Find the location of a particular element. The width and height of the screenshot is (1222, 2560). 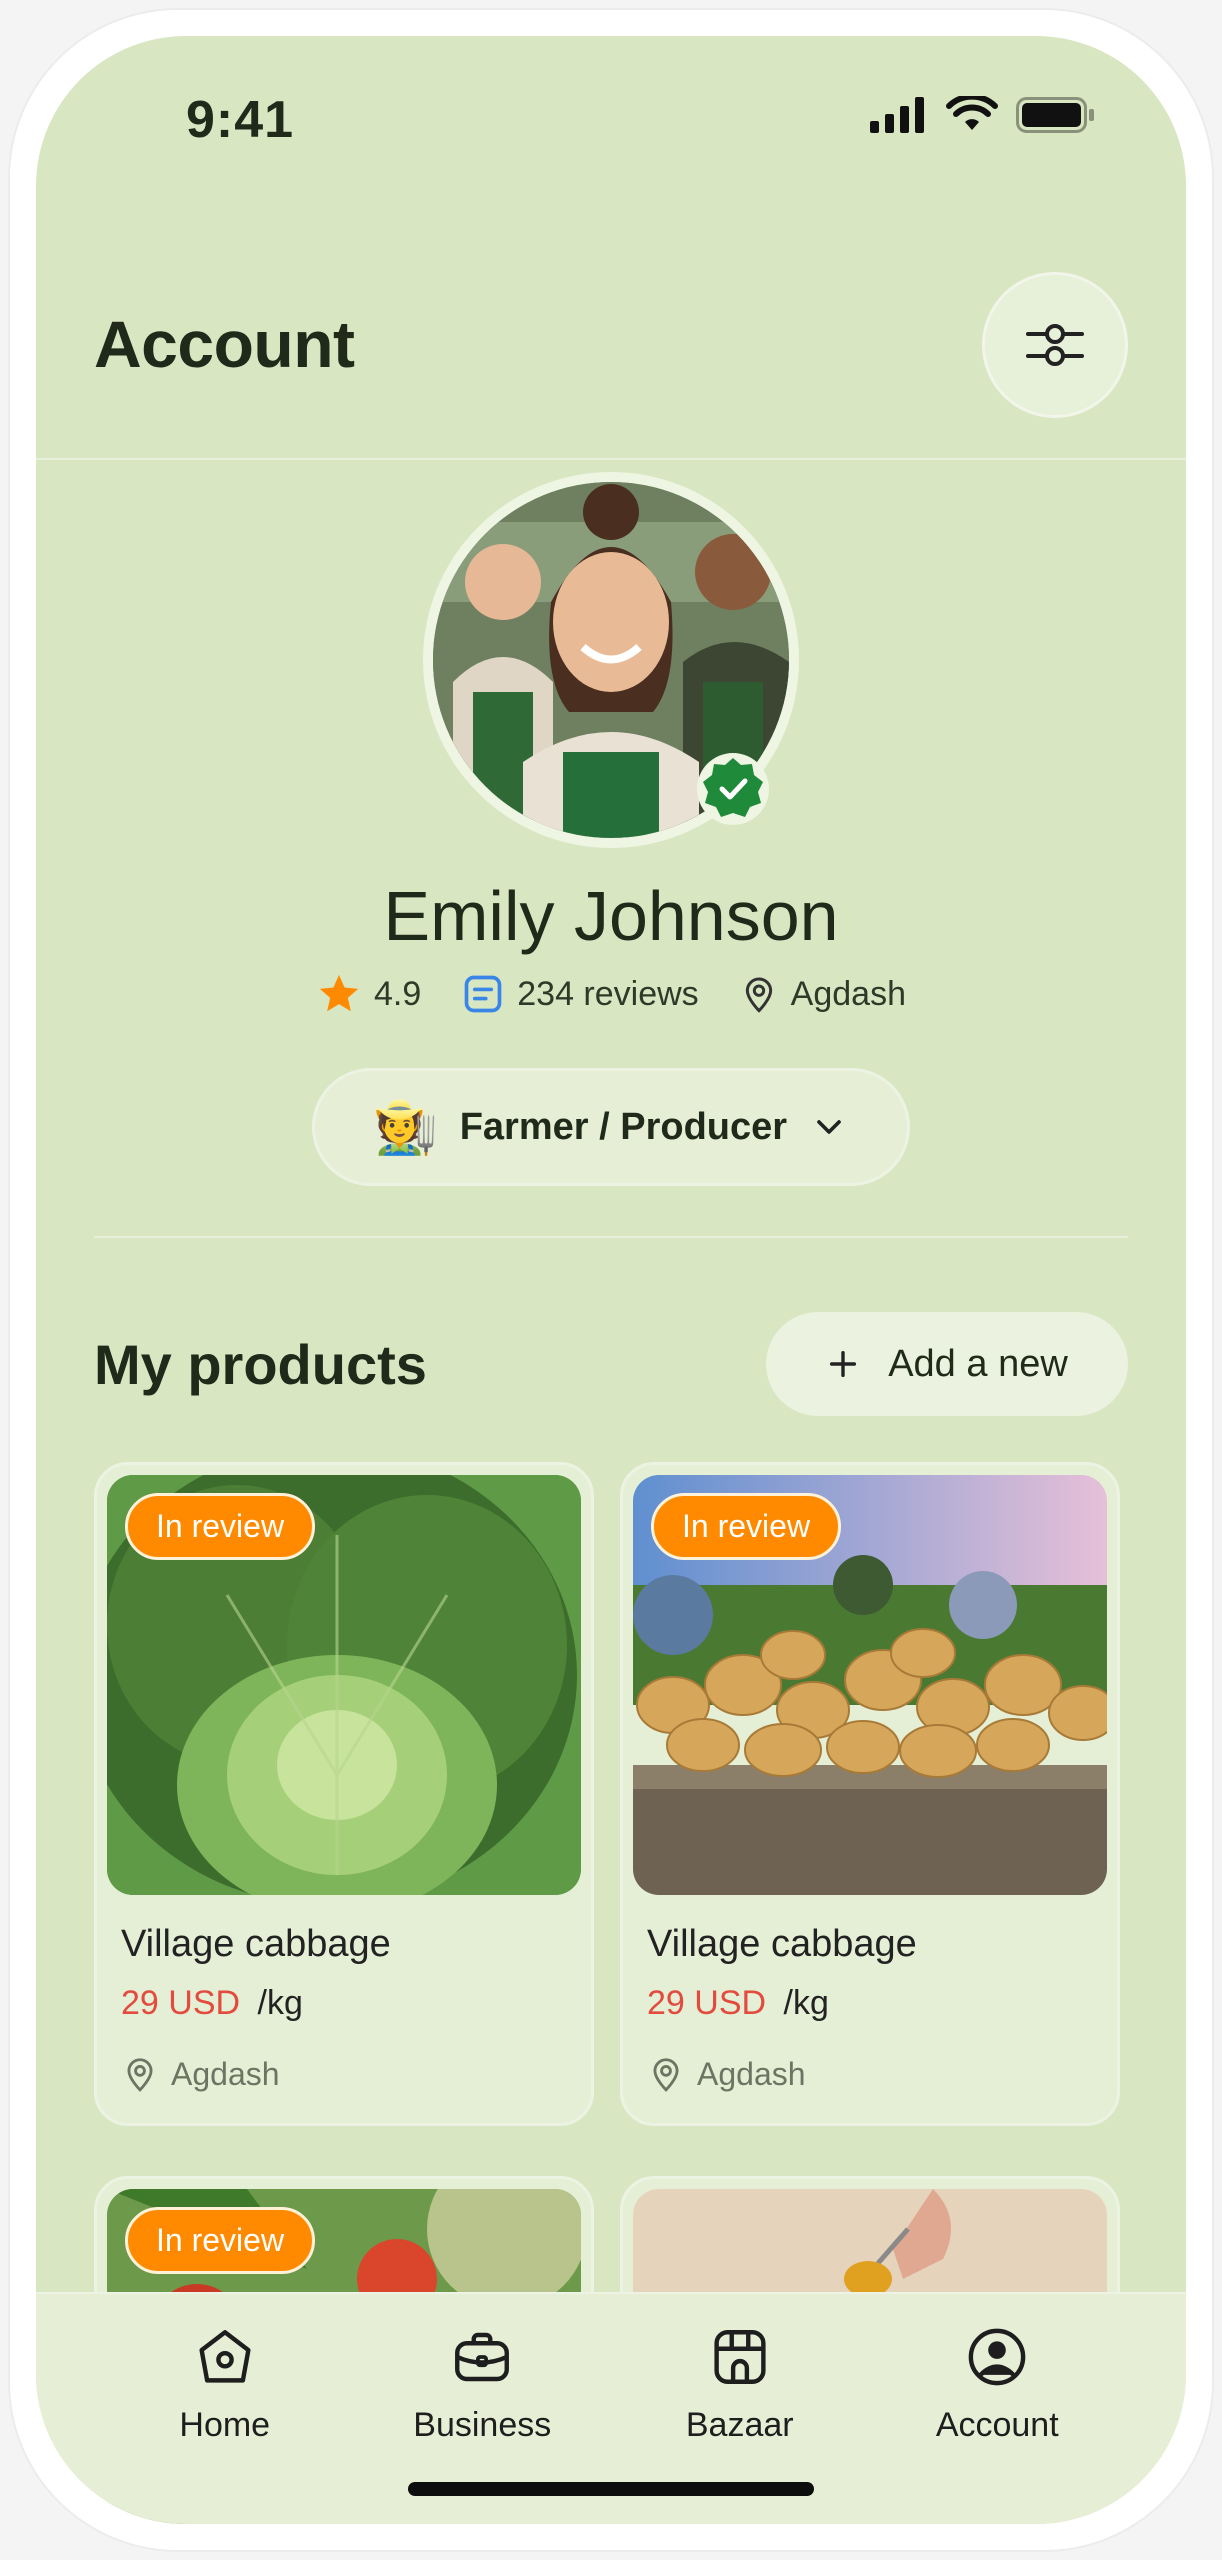

reviews: 234 reviews is located at coordinates (580, 994).